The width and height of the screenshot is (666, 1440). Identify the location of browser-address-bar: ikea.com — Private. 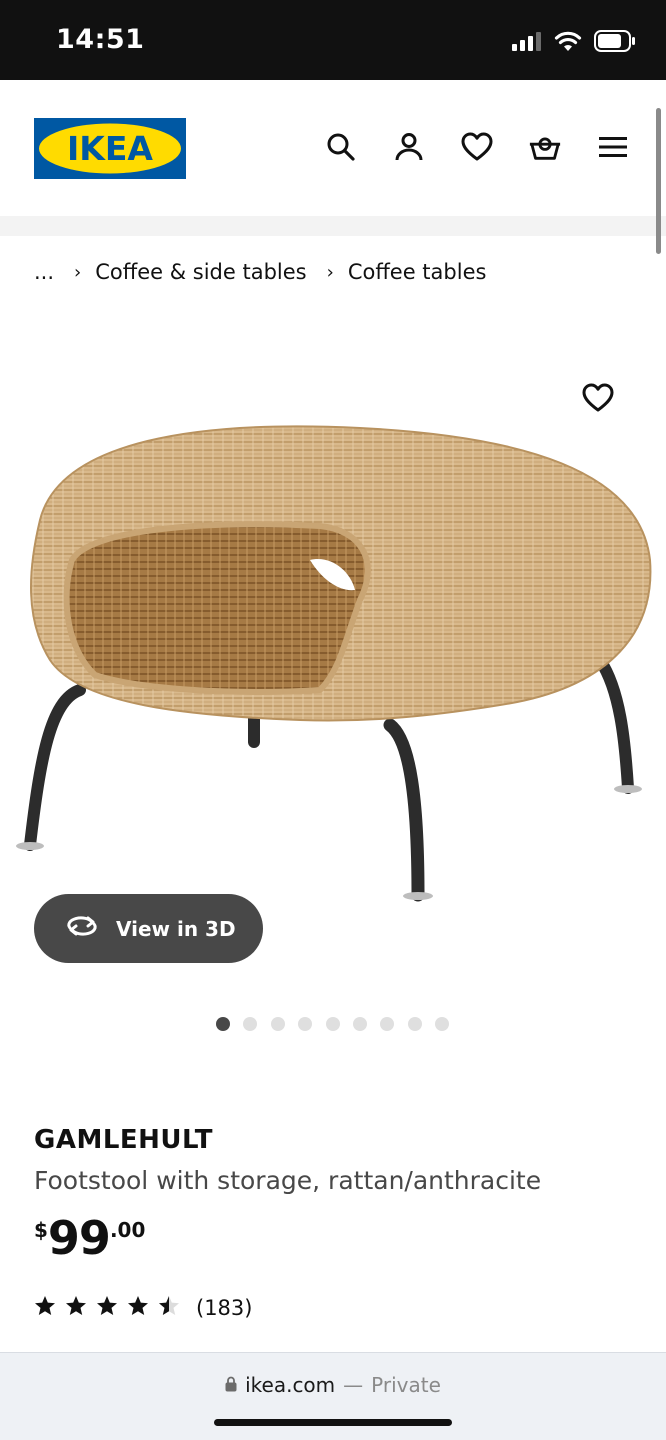
(333, 1396).